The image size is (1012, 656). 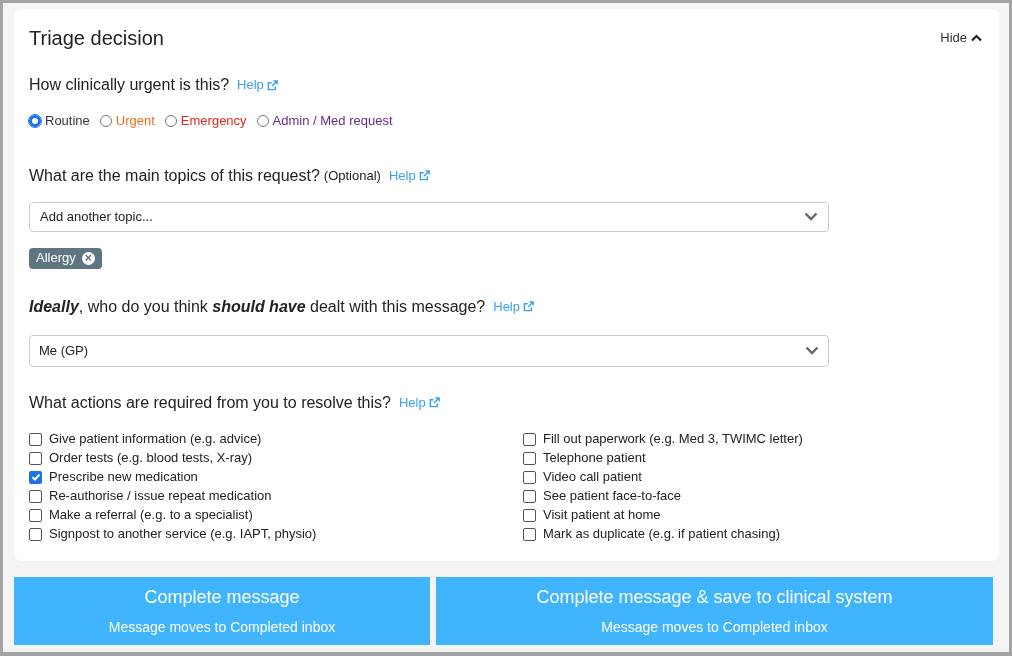 What do you see at coordinates (257, 306) in the screenshot?
I see `question-label: Ideally, who do you think should have dealt with this message?` at bounding box center [257, 306].